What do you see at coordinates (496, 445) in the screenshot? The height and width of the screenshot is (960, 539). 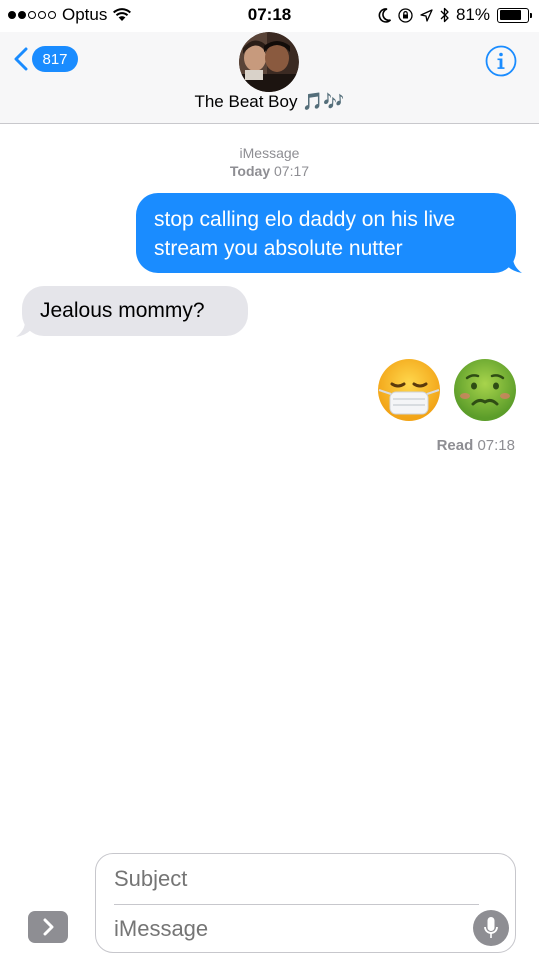 I see `read-time: 07:18` at bounding box center [496, 445].